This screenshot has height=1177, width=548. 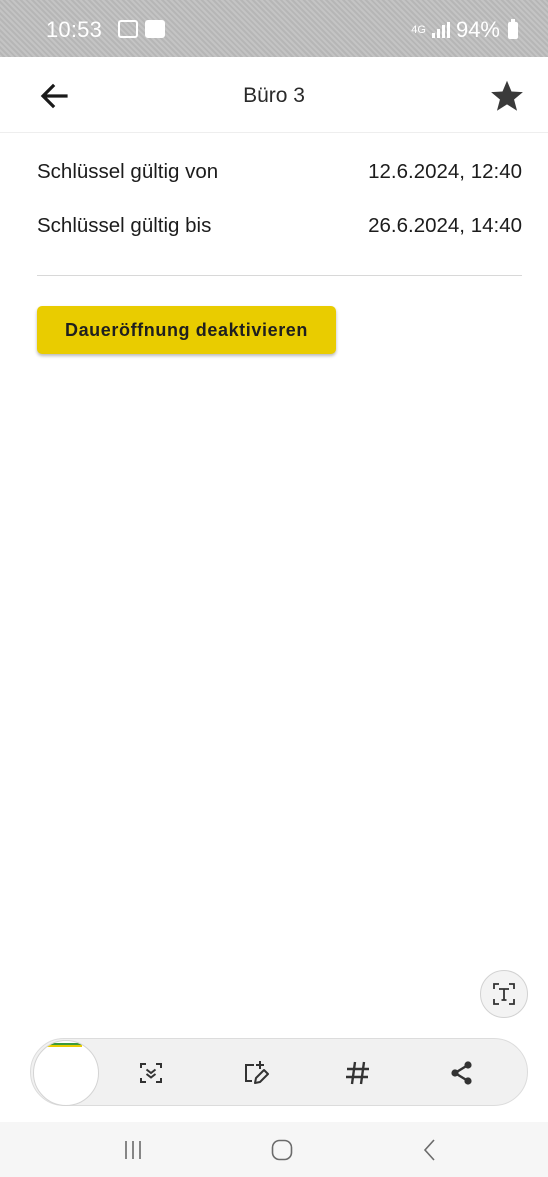 I want to click on recent-apps-icon, so click(x=133, y=1150).